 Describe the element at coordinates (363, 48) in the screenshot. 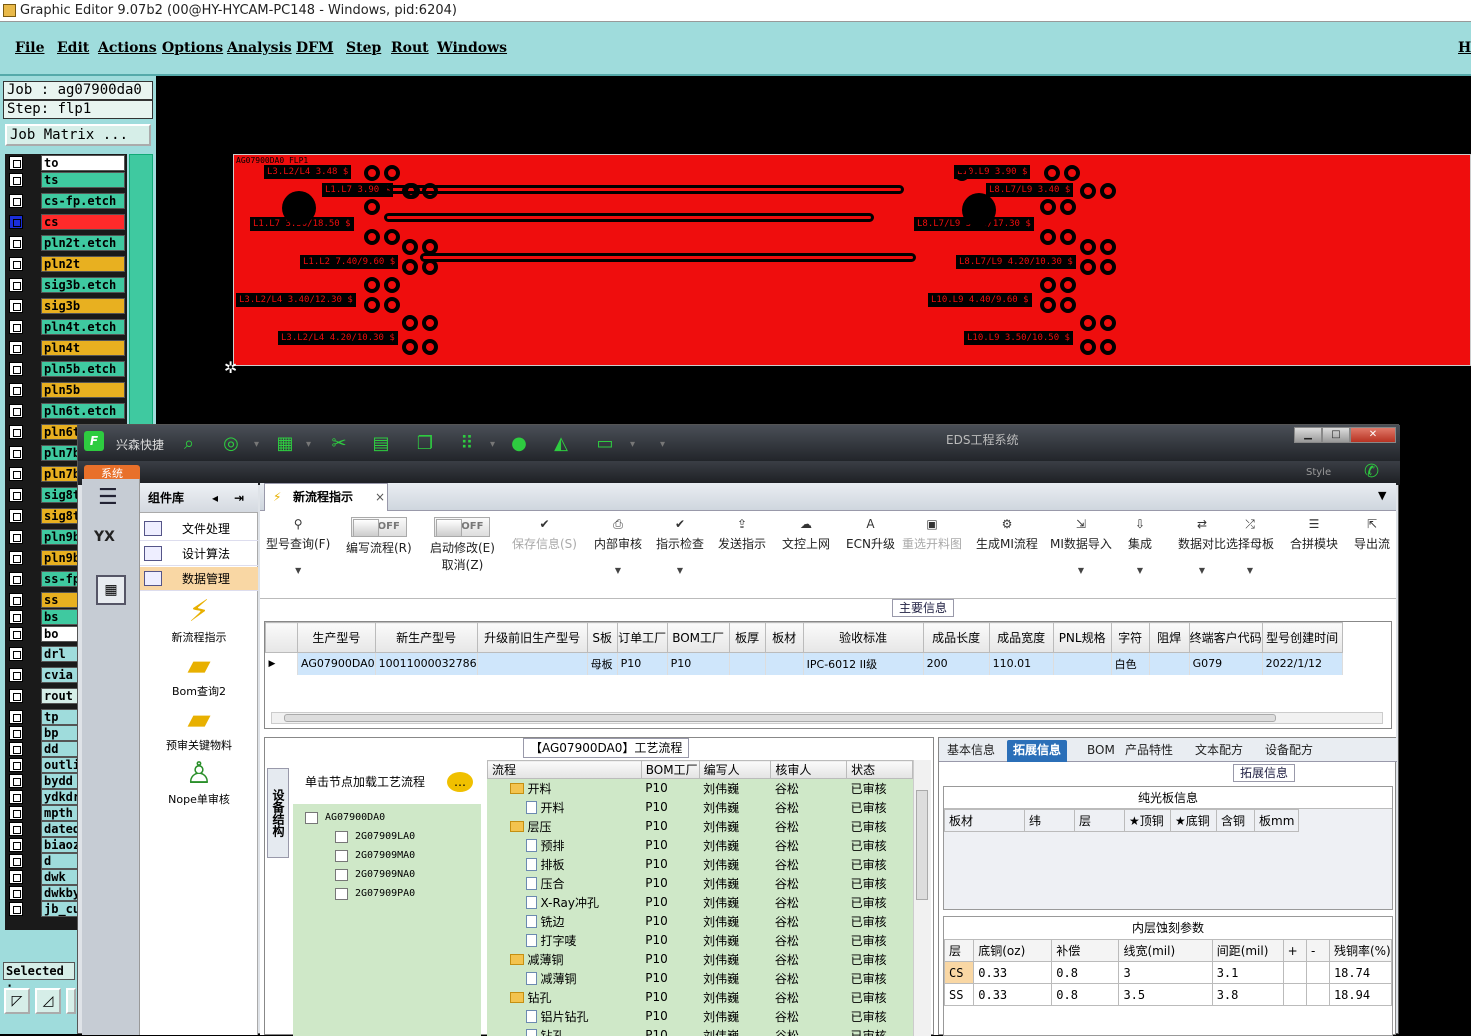

I see `menu-step: Step` at that location.